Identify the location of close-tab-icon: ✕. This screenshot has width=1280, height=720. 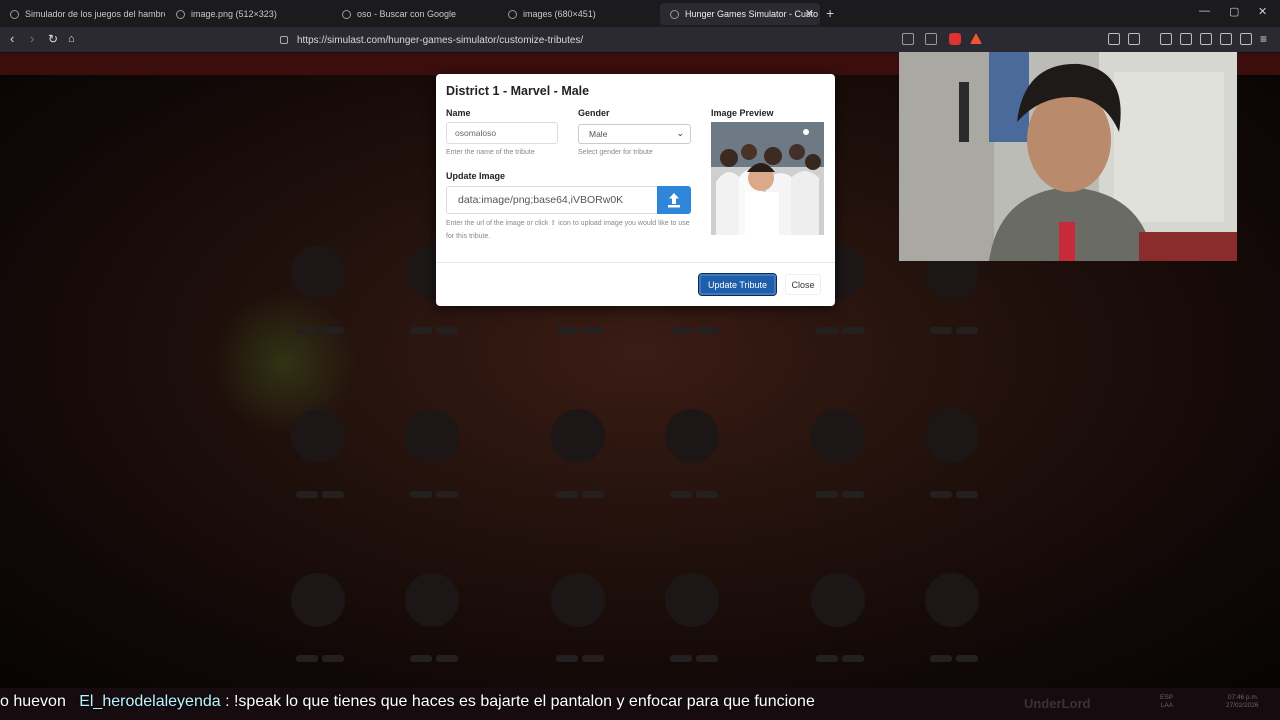
(809, 13).